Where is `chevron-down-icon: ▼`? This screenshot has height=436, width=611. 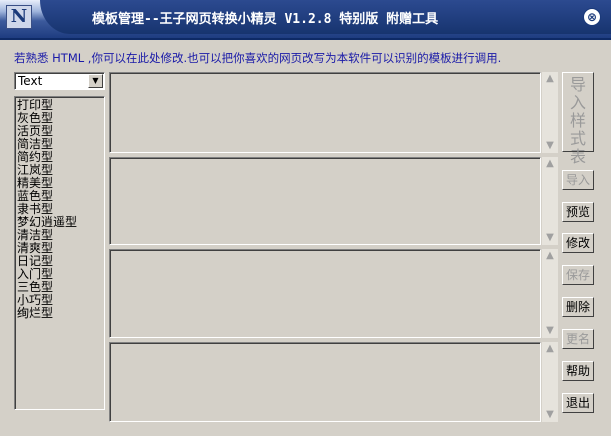 chevron-down-icon: ▼ is located at coordinates (95, 81).